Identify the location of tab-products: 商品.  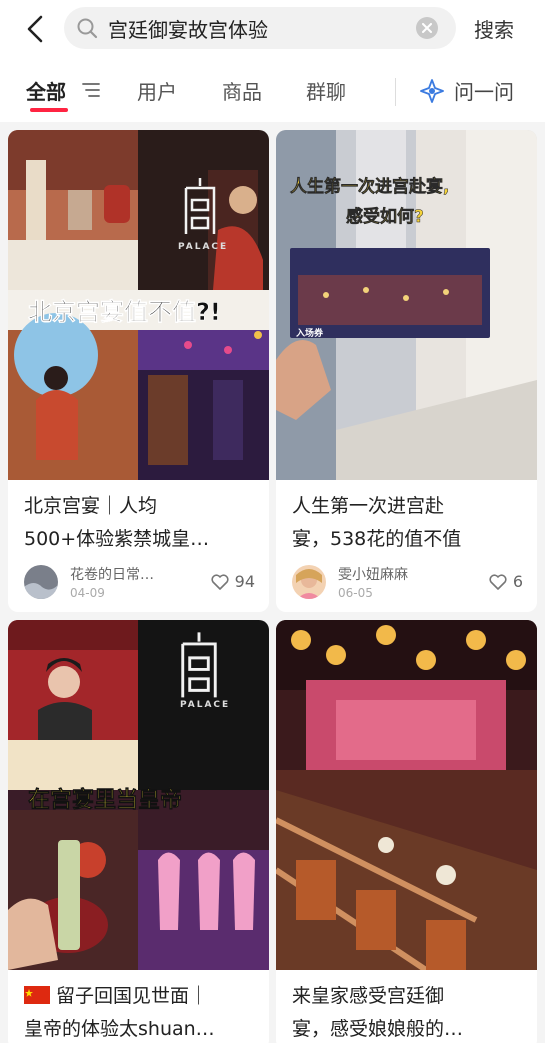
(242, 90).